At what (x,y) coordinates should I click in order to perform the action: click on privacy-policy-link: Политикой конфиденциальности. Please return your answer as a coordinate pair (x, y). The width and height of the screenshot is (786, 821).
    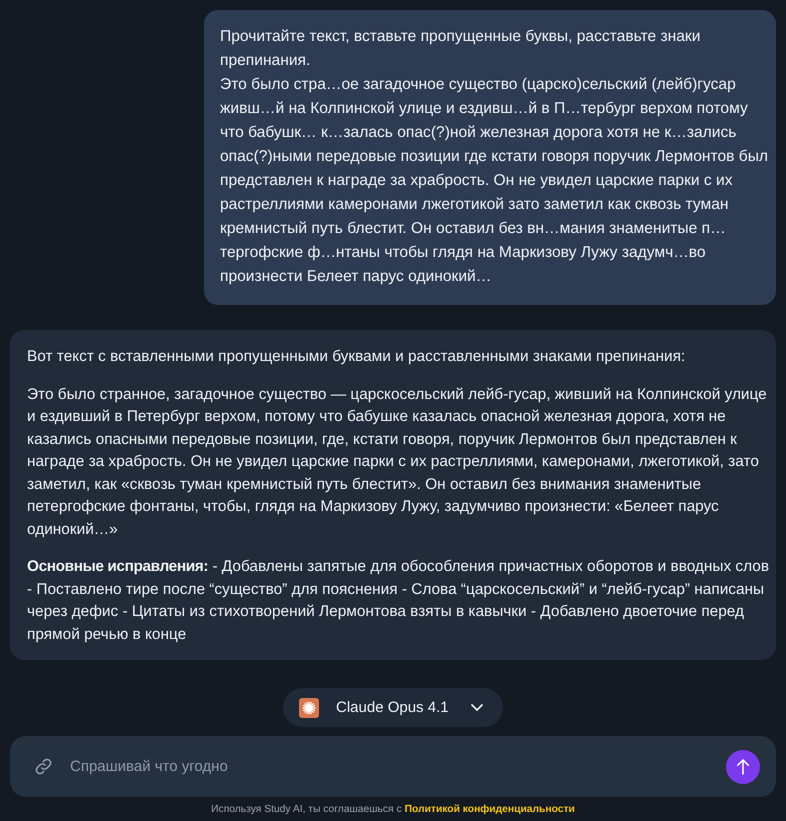
    Looking at the image, I should click on (489, 809).